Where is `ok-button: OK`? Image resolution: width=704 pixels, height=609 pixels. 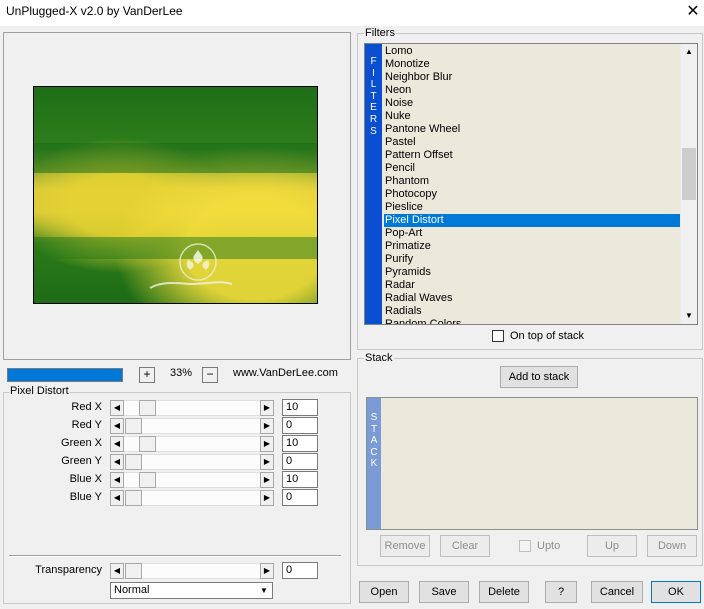 ok-button: OK is located at coordinates (676, 592).